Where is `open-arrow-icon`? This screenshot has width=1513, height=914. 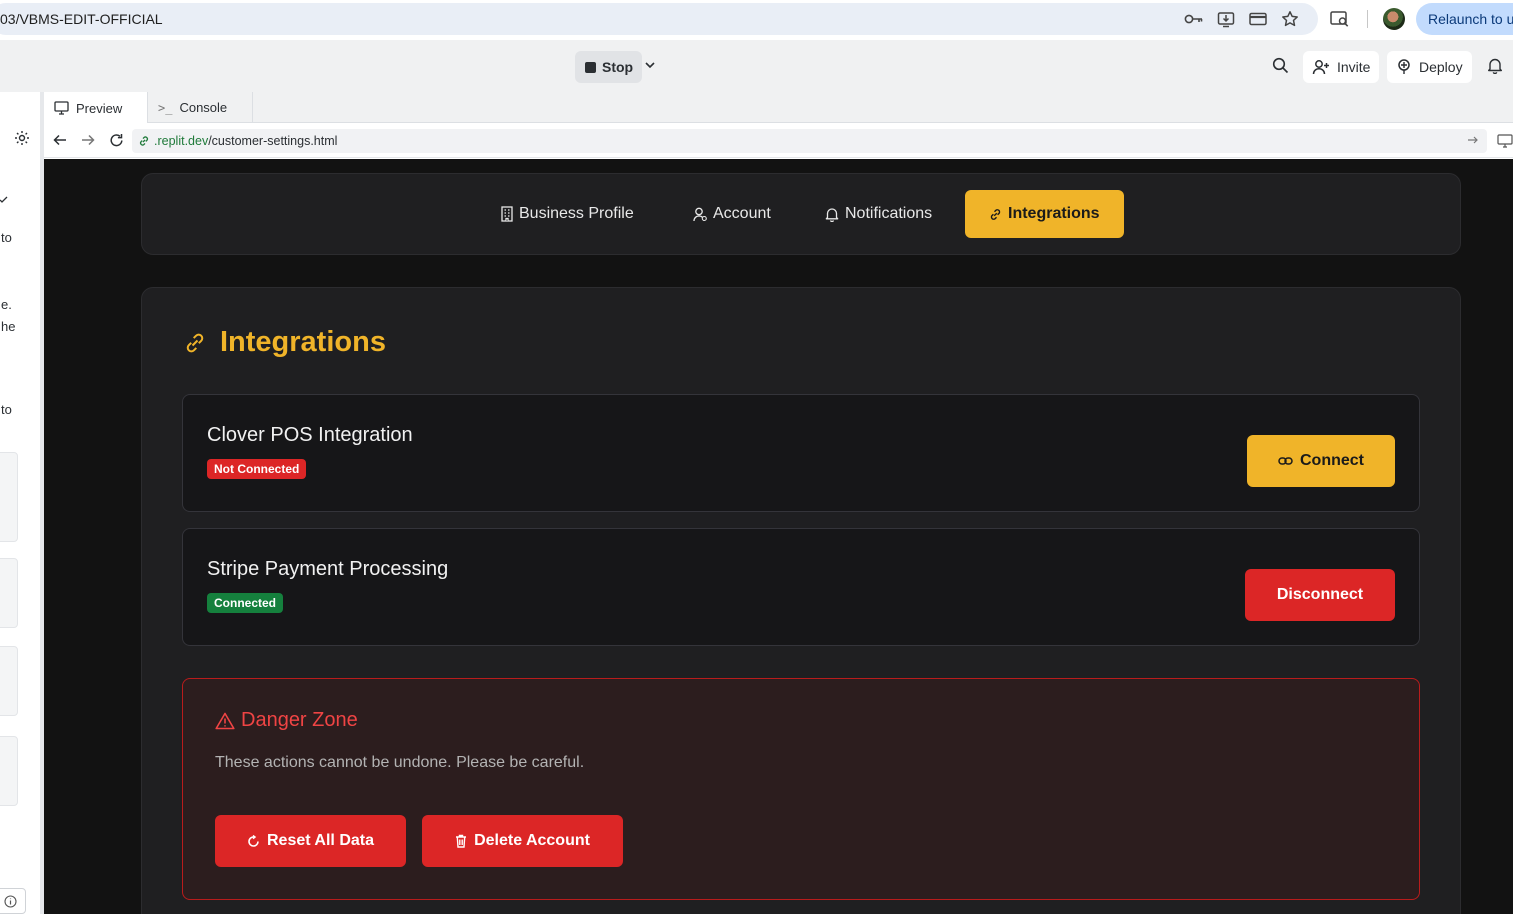
open-arrow-icon is located at coordinates (1473, 140).